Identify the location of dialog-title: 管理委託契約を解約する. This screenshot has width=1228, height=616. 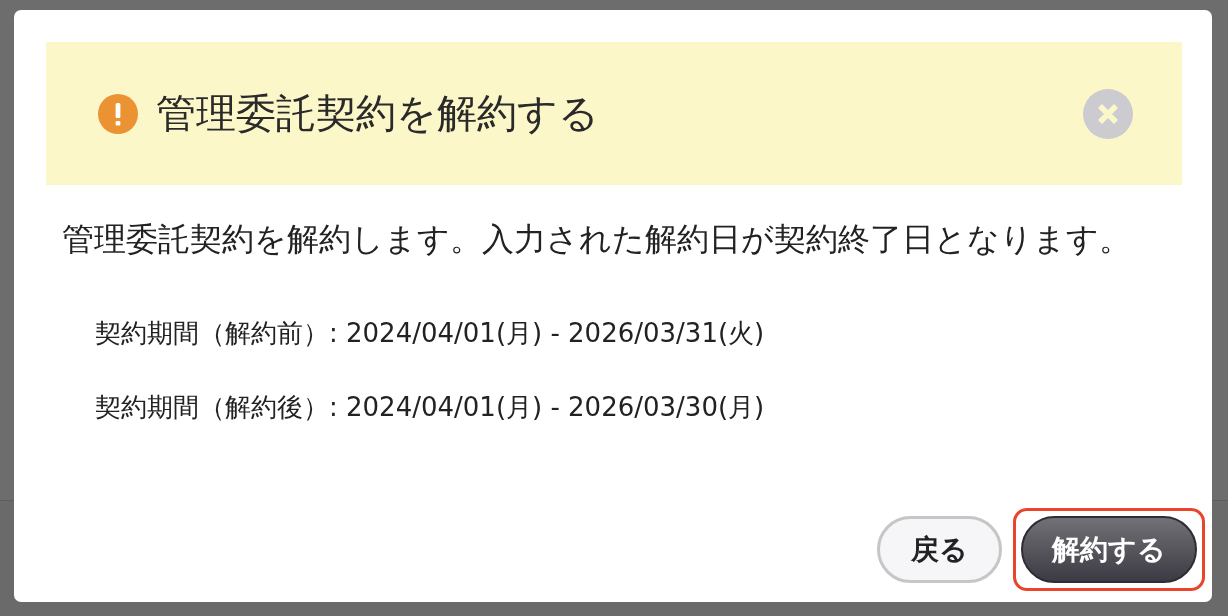
(378, 113).